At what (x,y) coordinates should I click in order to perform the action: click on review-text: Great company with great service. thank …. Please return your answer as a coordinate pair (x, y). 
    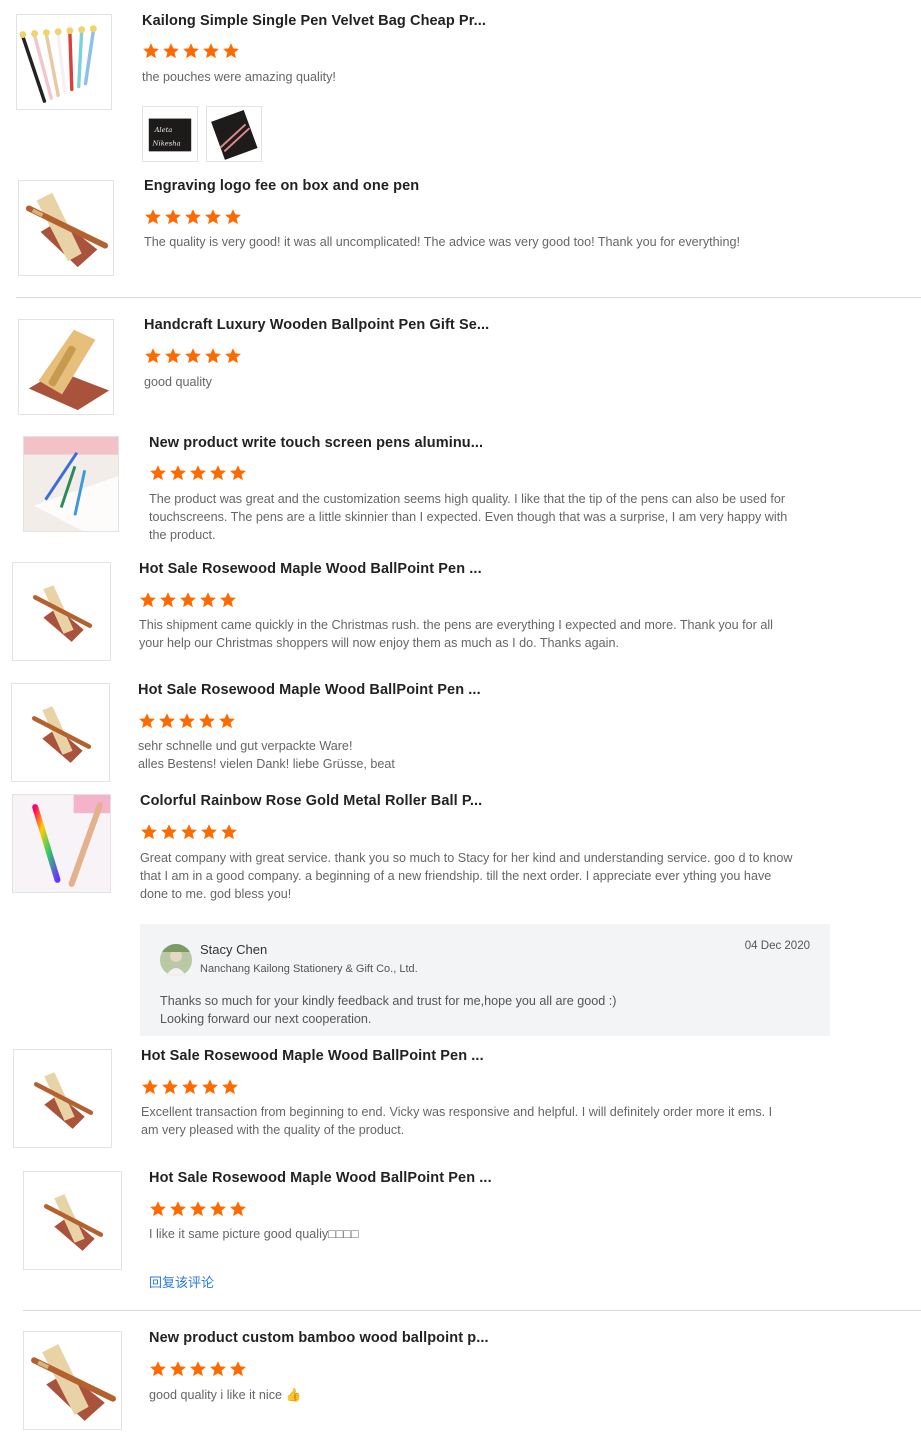
    Looking at the image, I should click on (466, 876).